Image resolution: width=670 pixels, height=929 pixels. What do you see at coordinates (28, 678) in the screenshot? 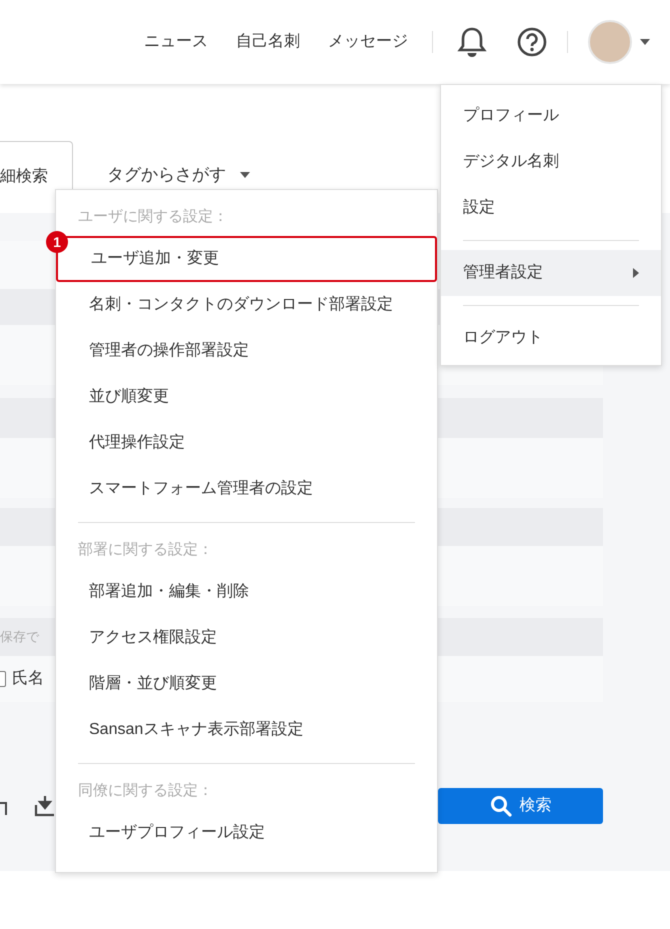
I see `checkbox-label: 氏名` at bounding box center [28, 678].